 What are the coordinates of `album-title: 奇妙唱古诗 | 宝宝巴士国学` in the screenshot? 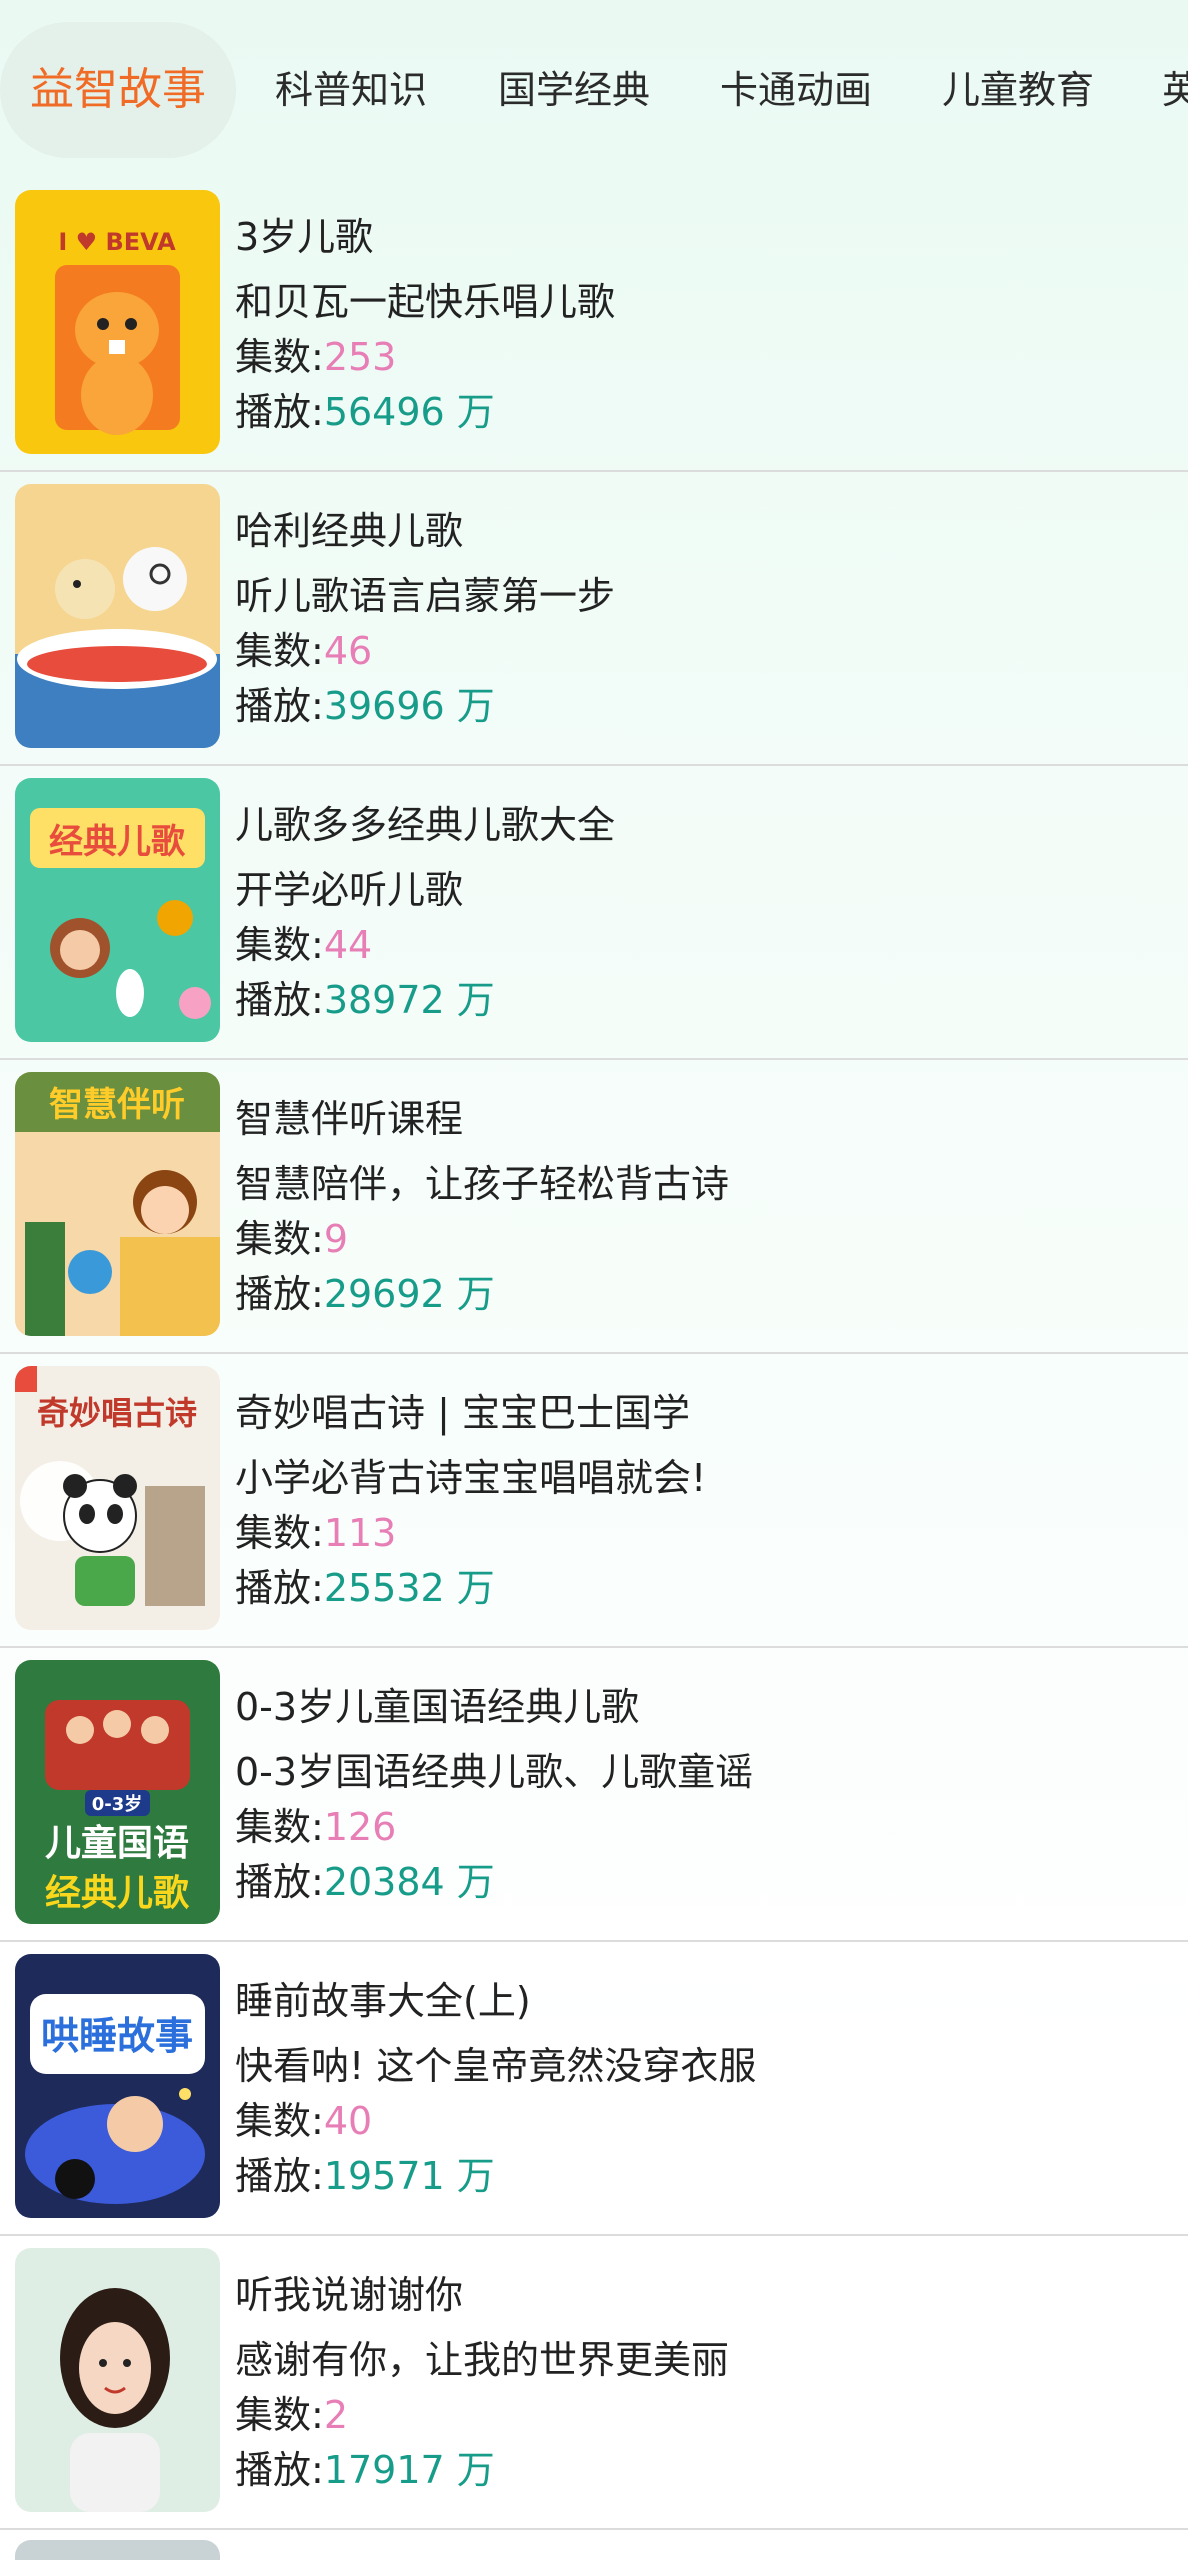 It's located at (462, 1413).